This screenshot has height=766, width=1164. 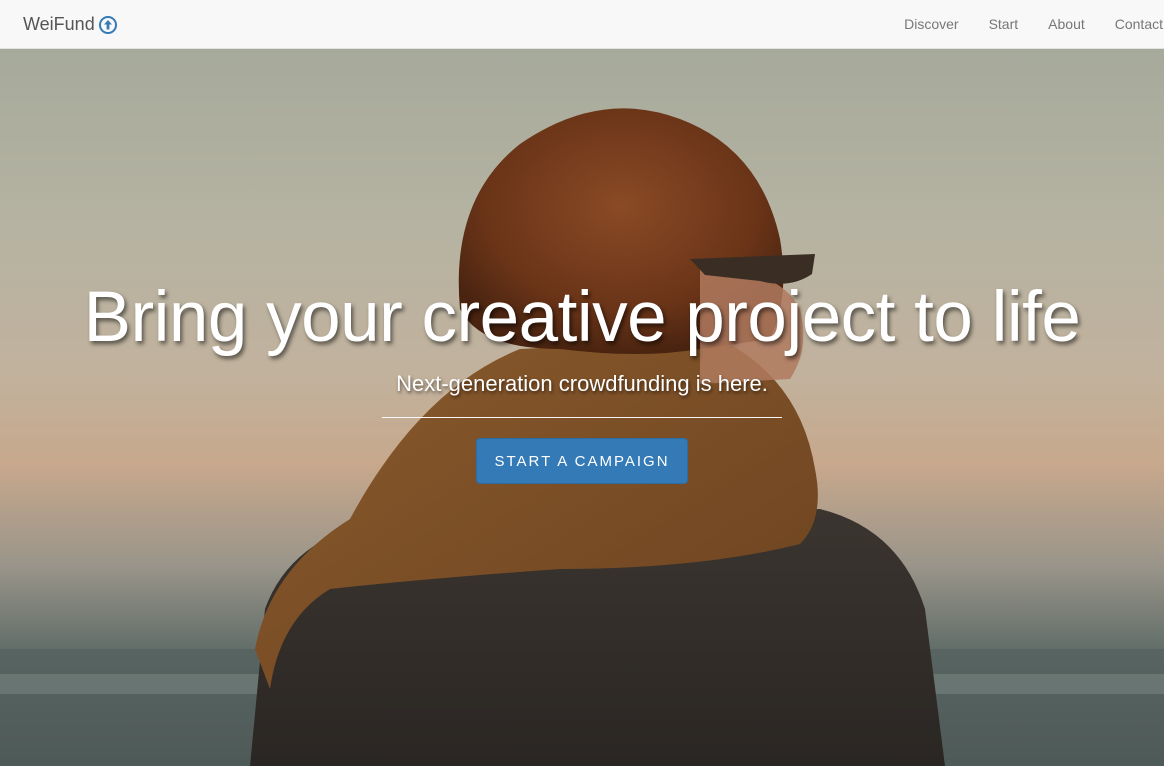 I want to click on hero-subtitle: Next-generation crowdfunding is here., so click(x=582, y=383).